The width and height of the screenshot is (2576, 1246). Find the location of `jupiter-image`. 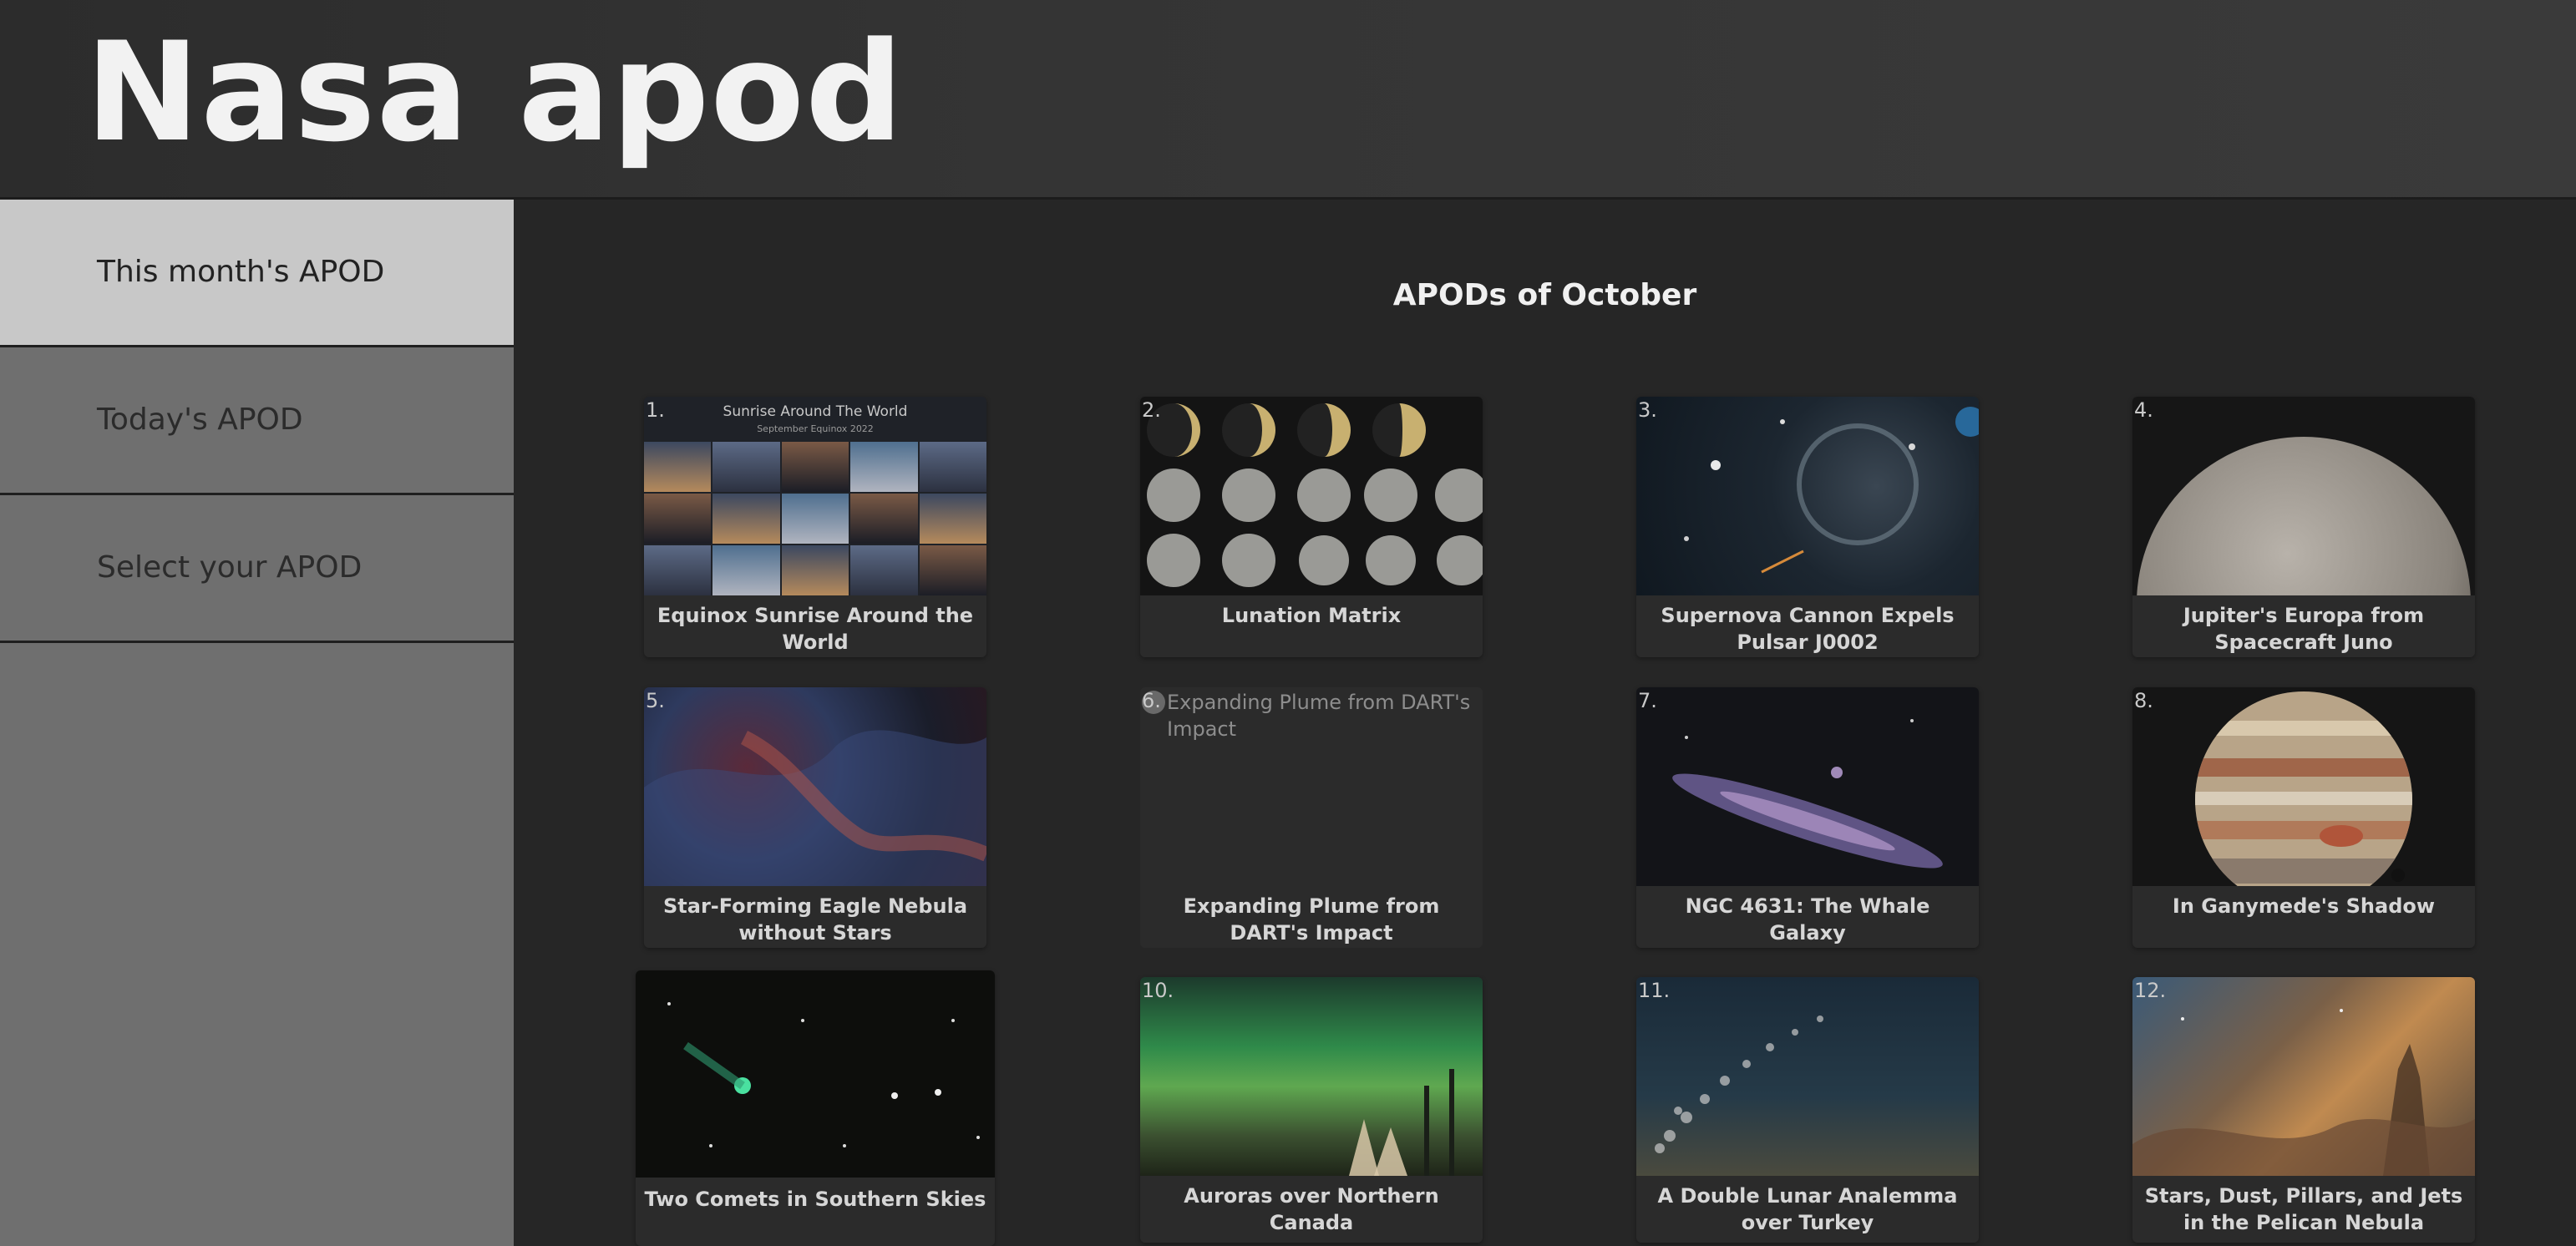

jupiter-image is located at coordinates (2303, 788).